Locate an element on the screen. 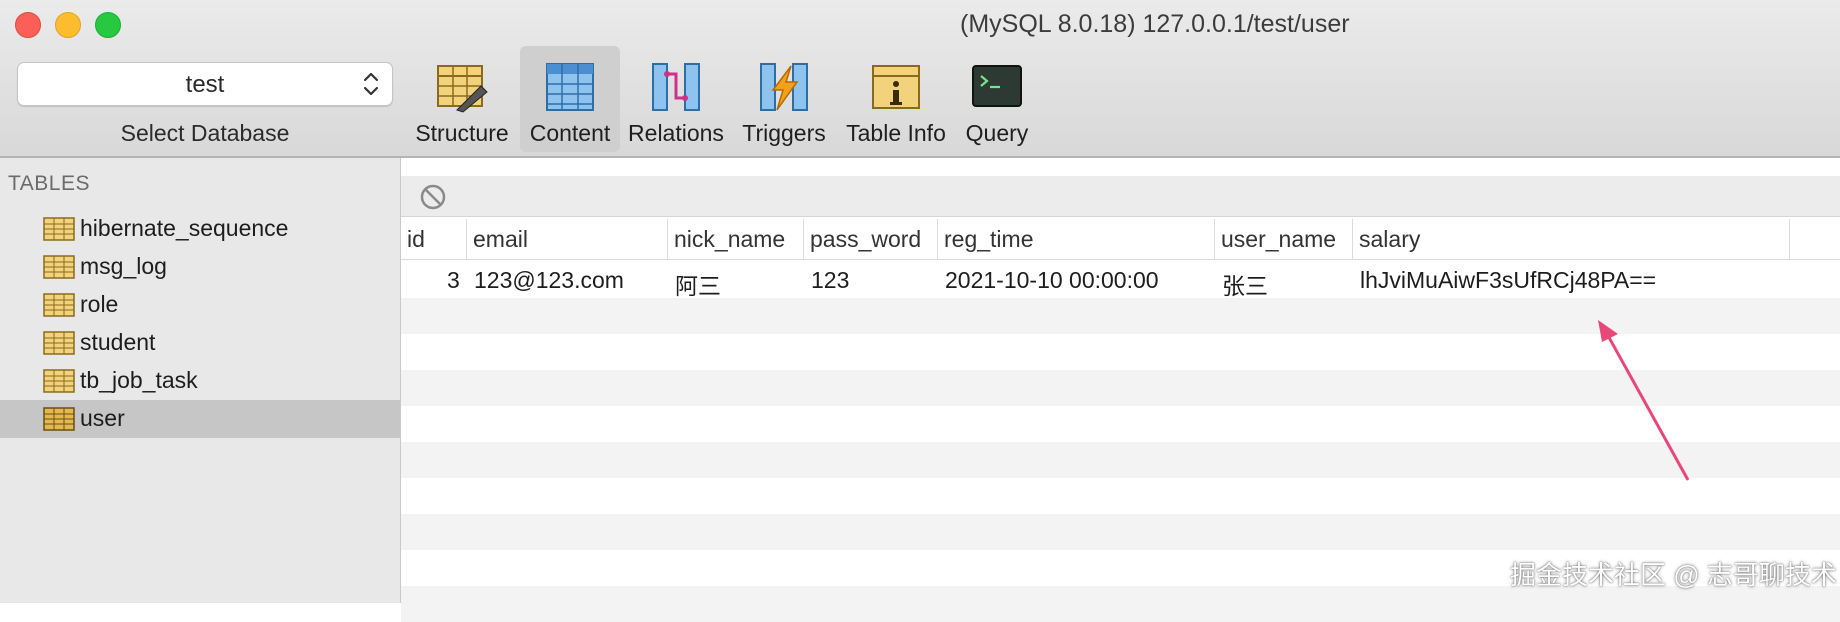 The width and height of the screenshot is (1840, 622). empty-row is located at coordinates (1120, 532).